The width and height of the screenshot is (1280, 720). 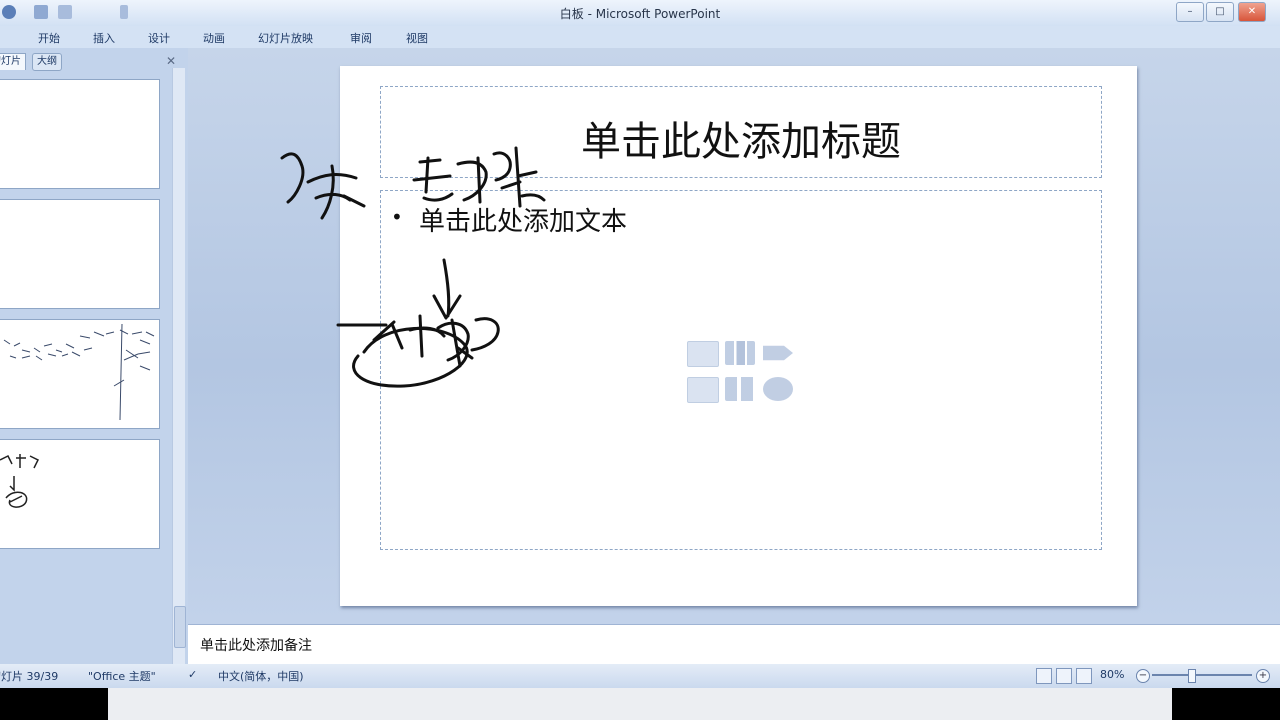 I want to click on title-placeholder-text: 单击此处添加标题, so click(x=741, y=142).